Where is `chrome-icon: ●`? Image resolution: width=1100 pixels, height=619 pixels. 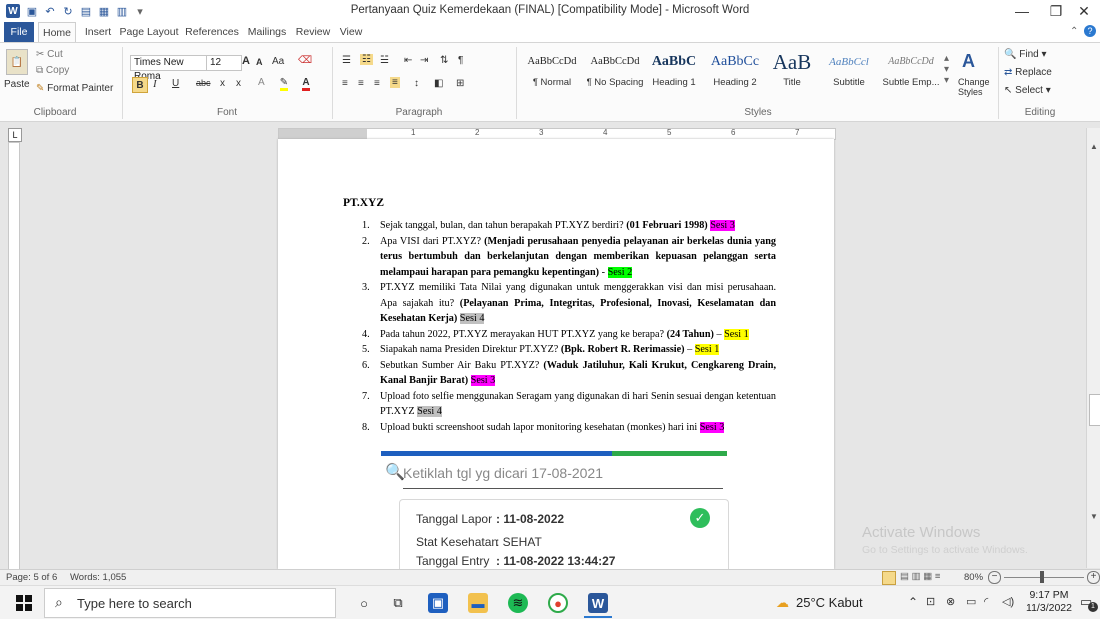 chrome-icon: ● is located at coordinates (558, 603).